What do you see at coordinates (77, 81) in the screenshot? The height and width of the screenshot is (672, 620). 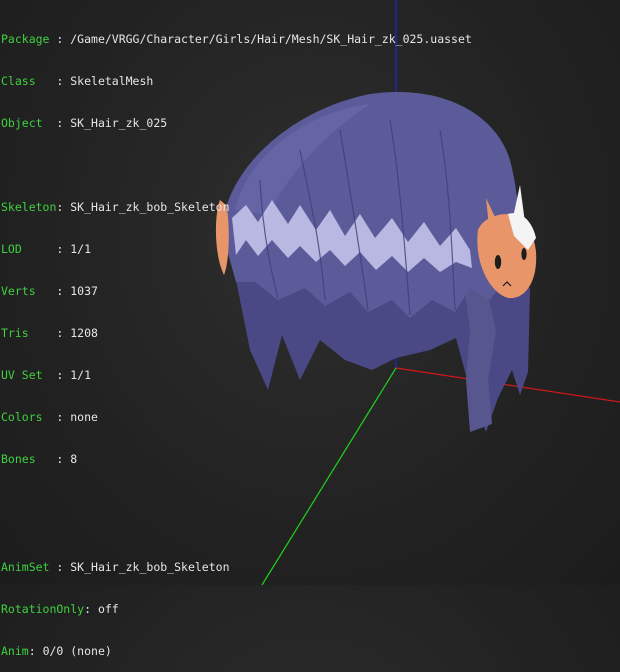 I see `info-row-class: Class : SkeletalMesh` at bounding box center [77, 81].